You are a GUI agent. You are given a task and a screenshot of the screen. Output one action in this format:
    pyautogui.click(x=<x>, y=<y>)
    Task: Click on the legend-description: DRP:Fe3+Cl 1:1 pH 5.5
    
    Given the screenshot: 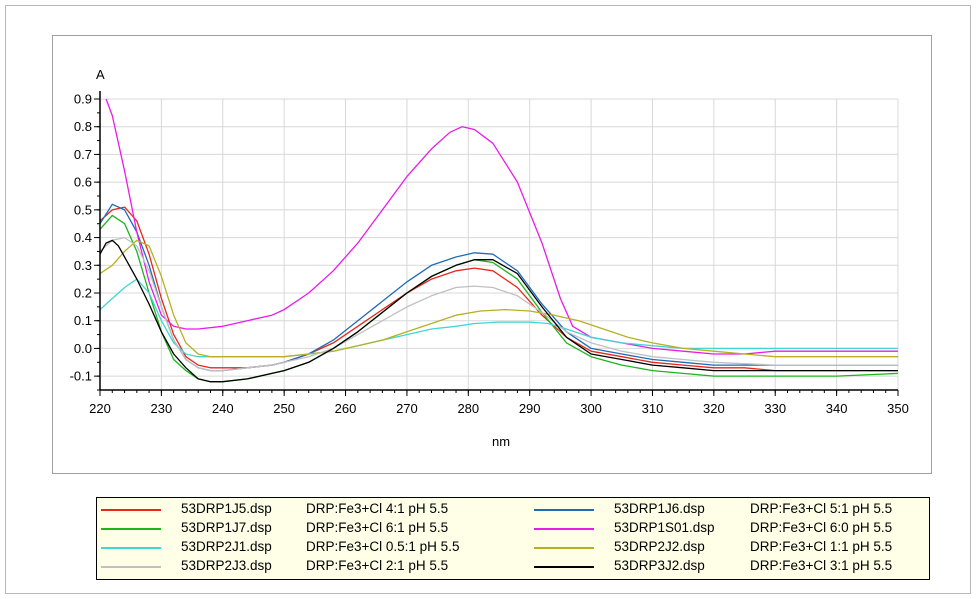 What is the action you would take?
    pyautogui.click(x=821, y=546)
    